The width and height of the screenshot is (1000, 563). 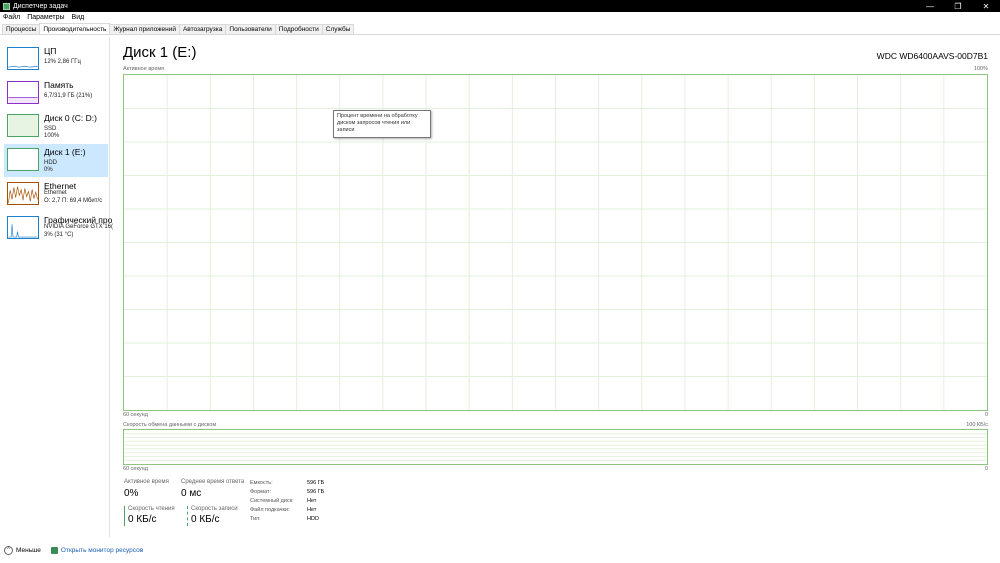 I want to click on type-value: HDD, so click(x=313, y=519).